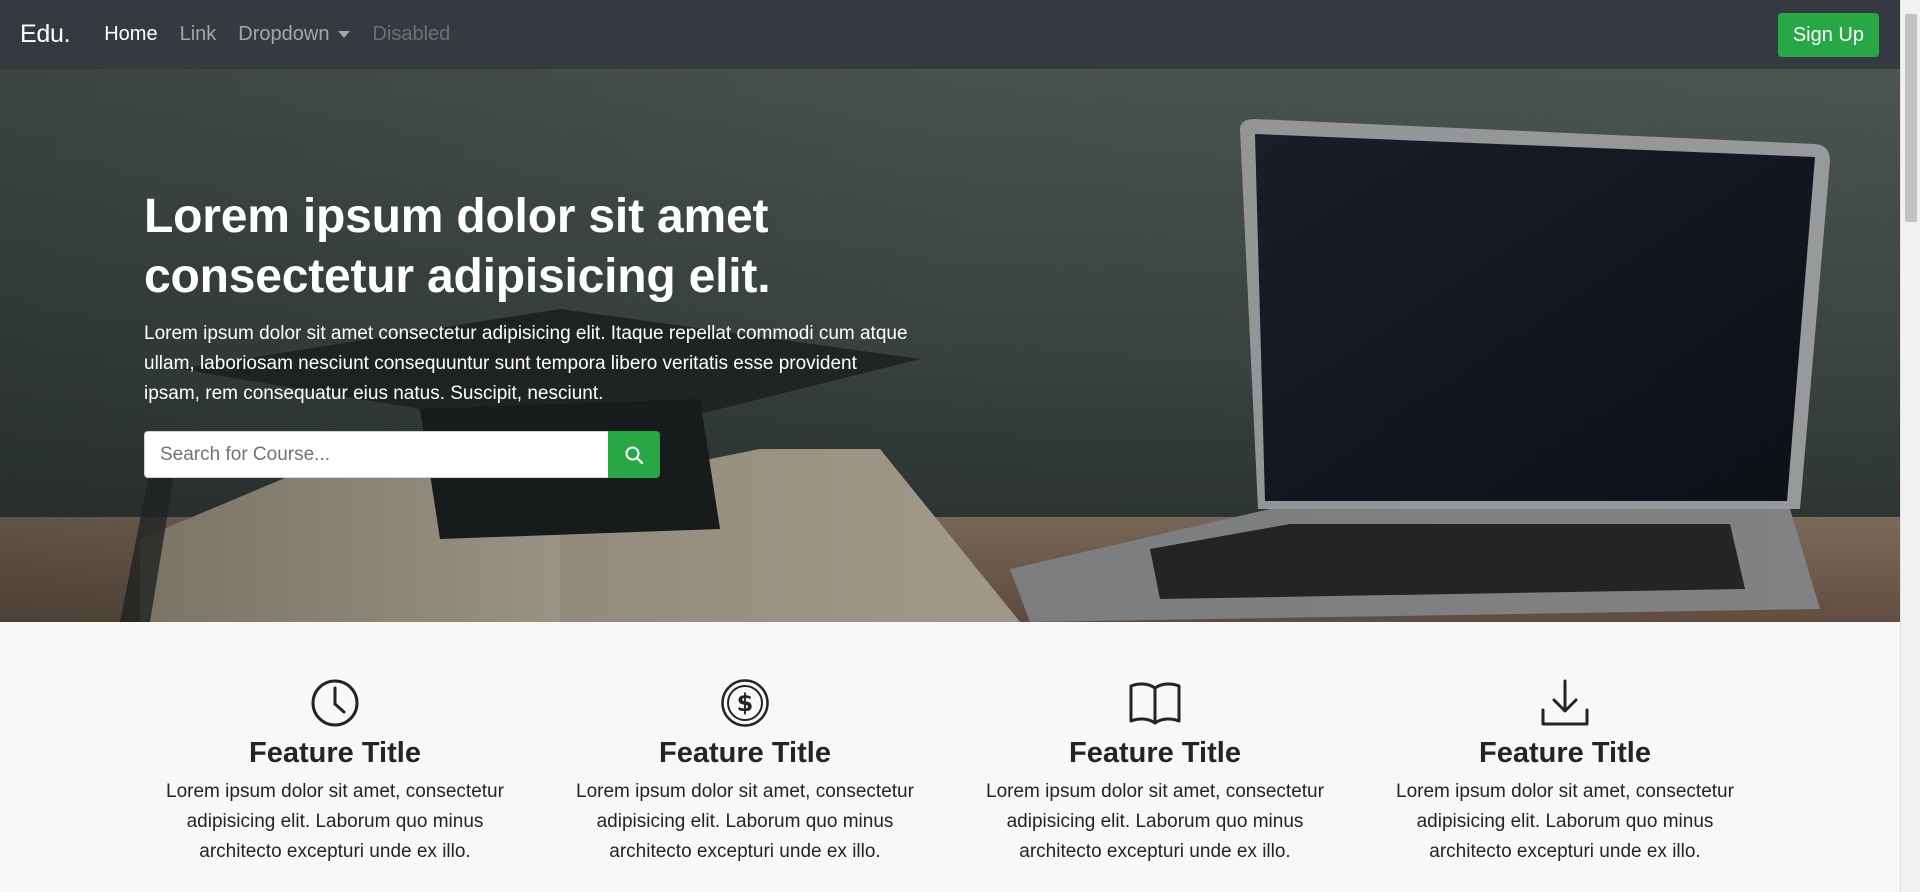  I want to click on course-search-form, so click(402, 454).